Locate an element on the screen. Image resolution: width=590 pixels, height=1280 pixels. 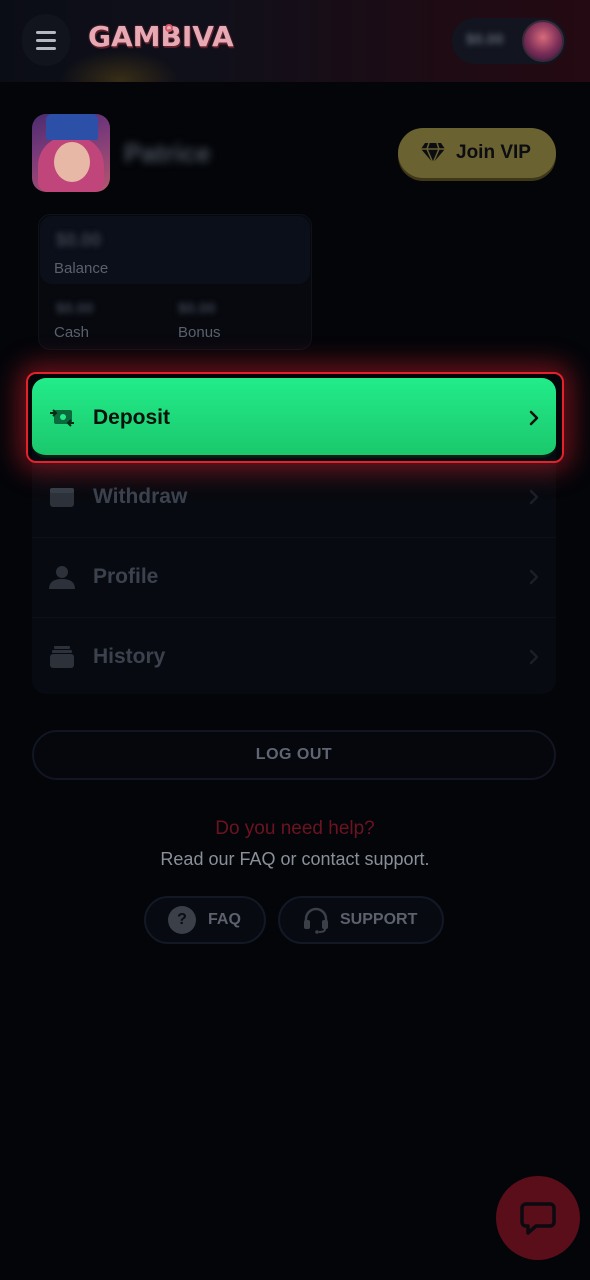
hamburger-menu-button is located at coordinates (46, 40).